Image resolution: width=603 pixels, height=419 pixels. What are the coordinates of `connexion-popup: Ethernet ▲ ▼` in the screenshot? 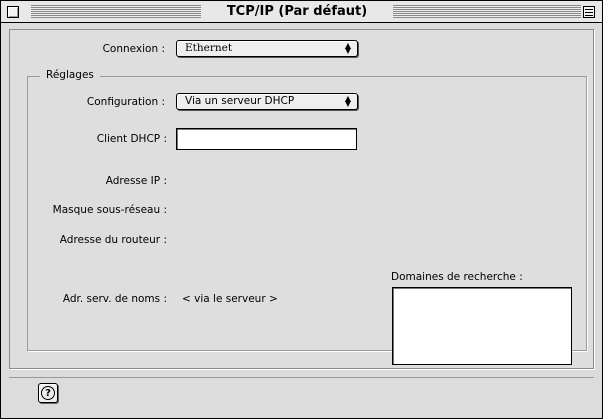 It's located at (267, 48).